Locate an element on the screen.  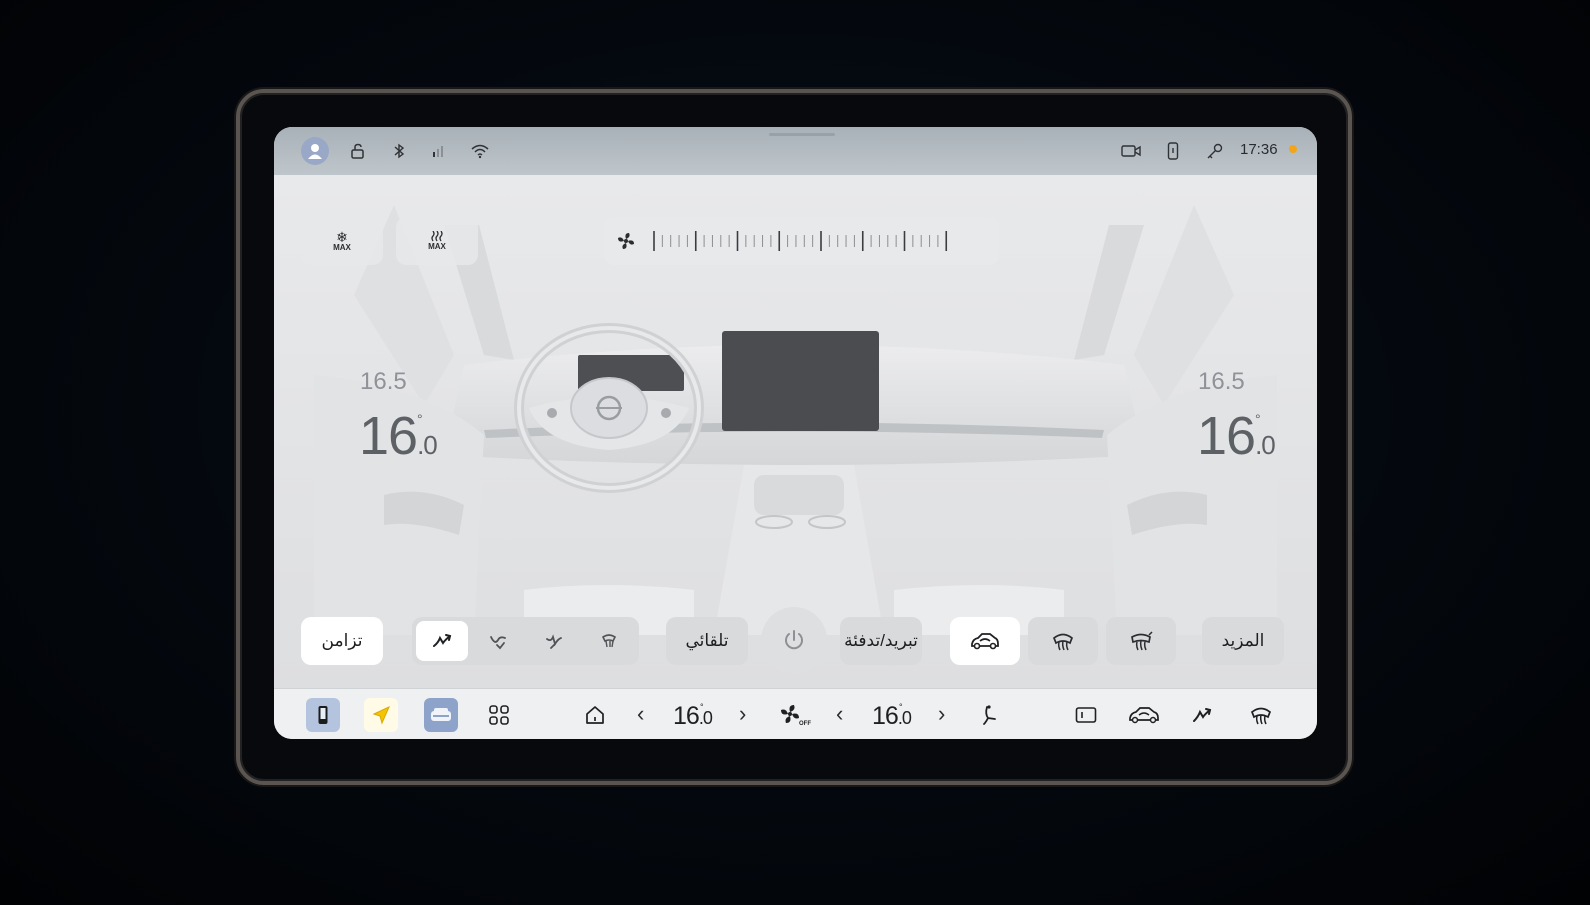
passenger-temp-decrease: ‹ is located at coordinates (839, 714).